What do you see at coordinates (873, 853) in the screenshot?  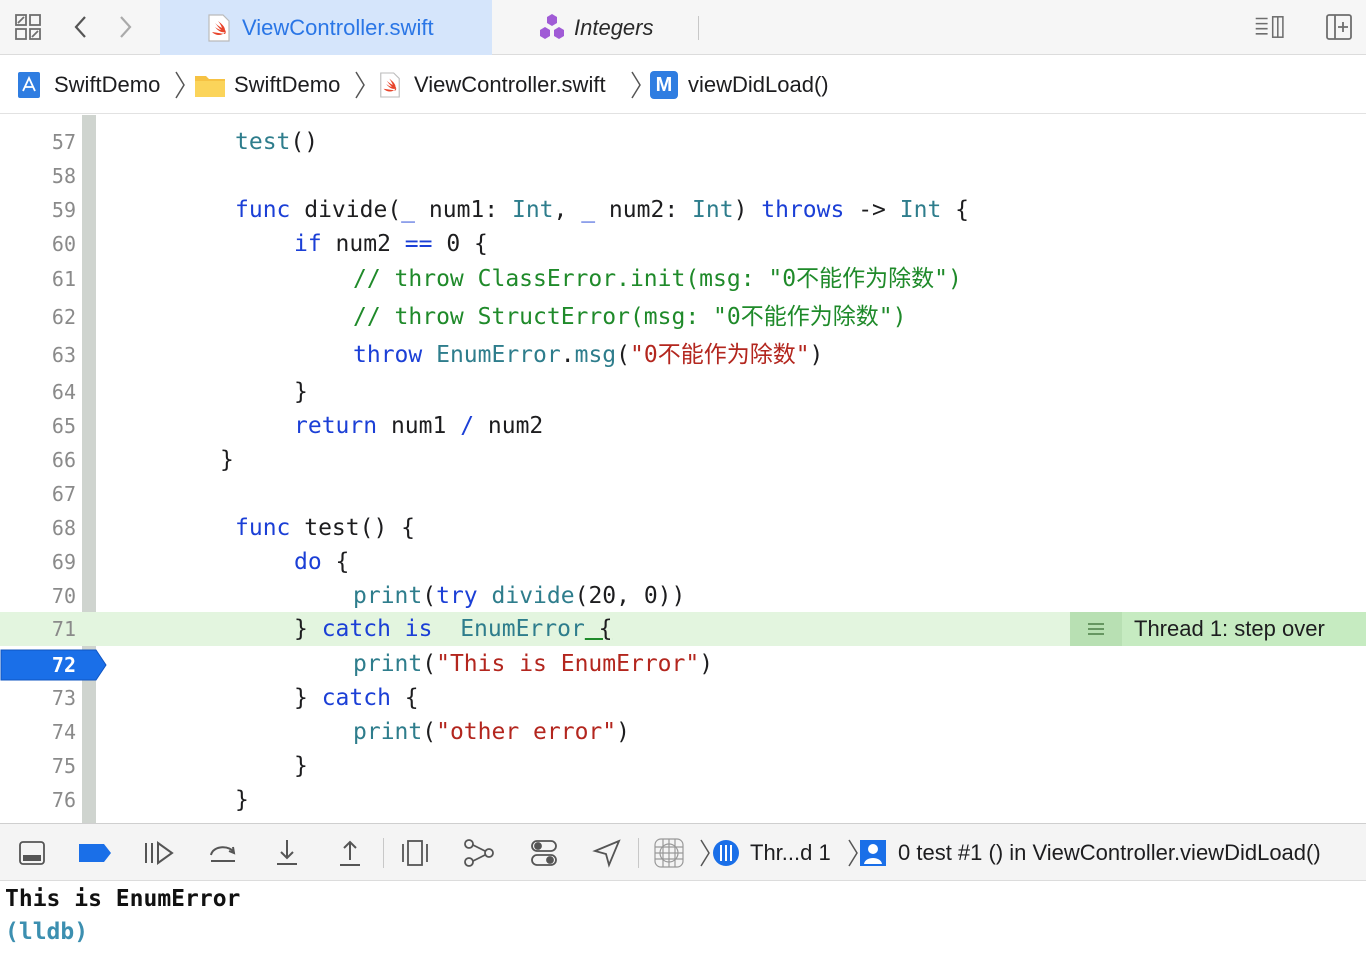 I see `user-frame-icon` at bounding box center [873, 853].